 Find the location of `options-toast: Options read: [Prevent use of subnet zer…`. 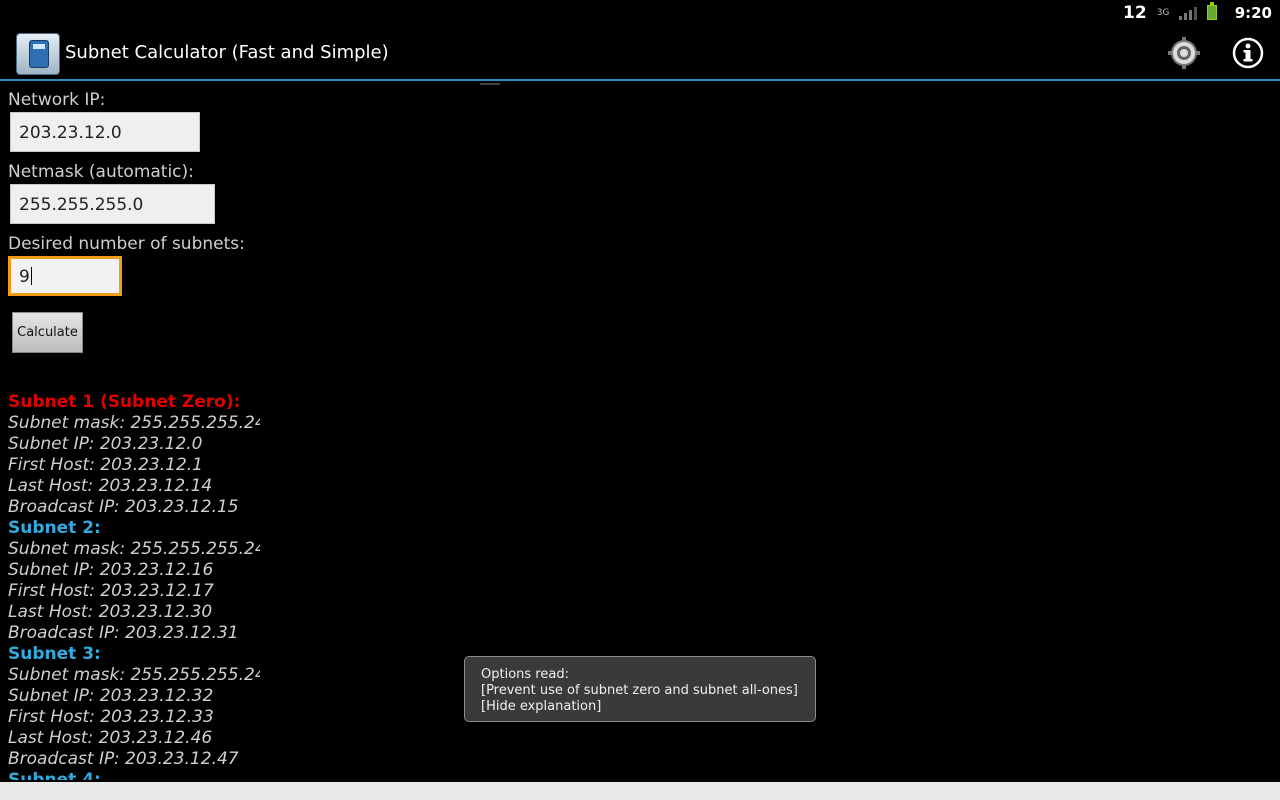

options-toast: Options read: [Prevent use of subnet zer… is located at coordinates (640, 689).